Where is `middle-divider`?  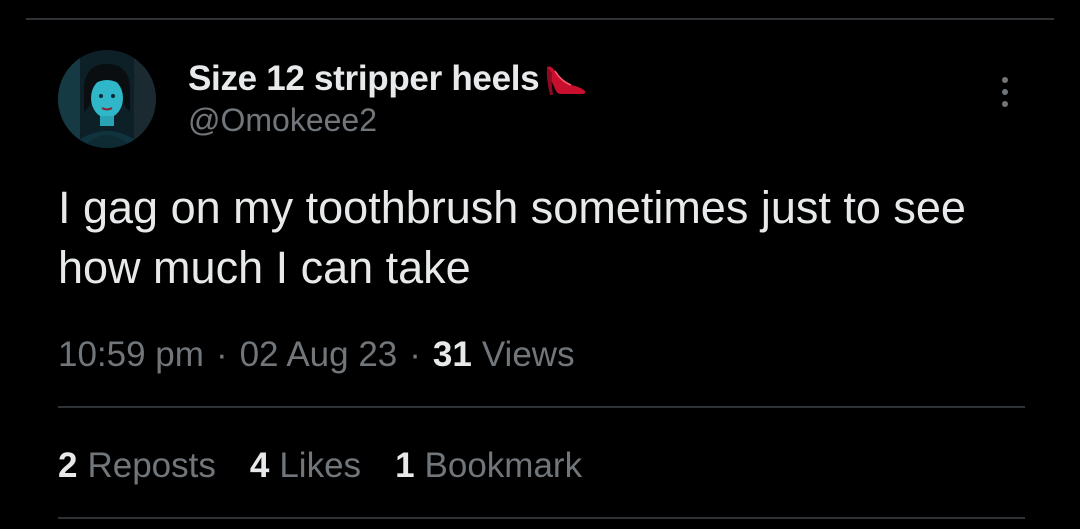
middle-divider is located at coordinates (541, 407).